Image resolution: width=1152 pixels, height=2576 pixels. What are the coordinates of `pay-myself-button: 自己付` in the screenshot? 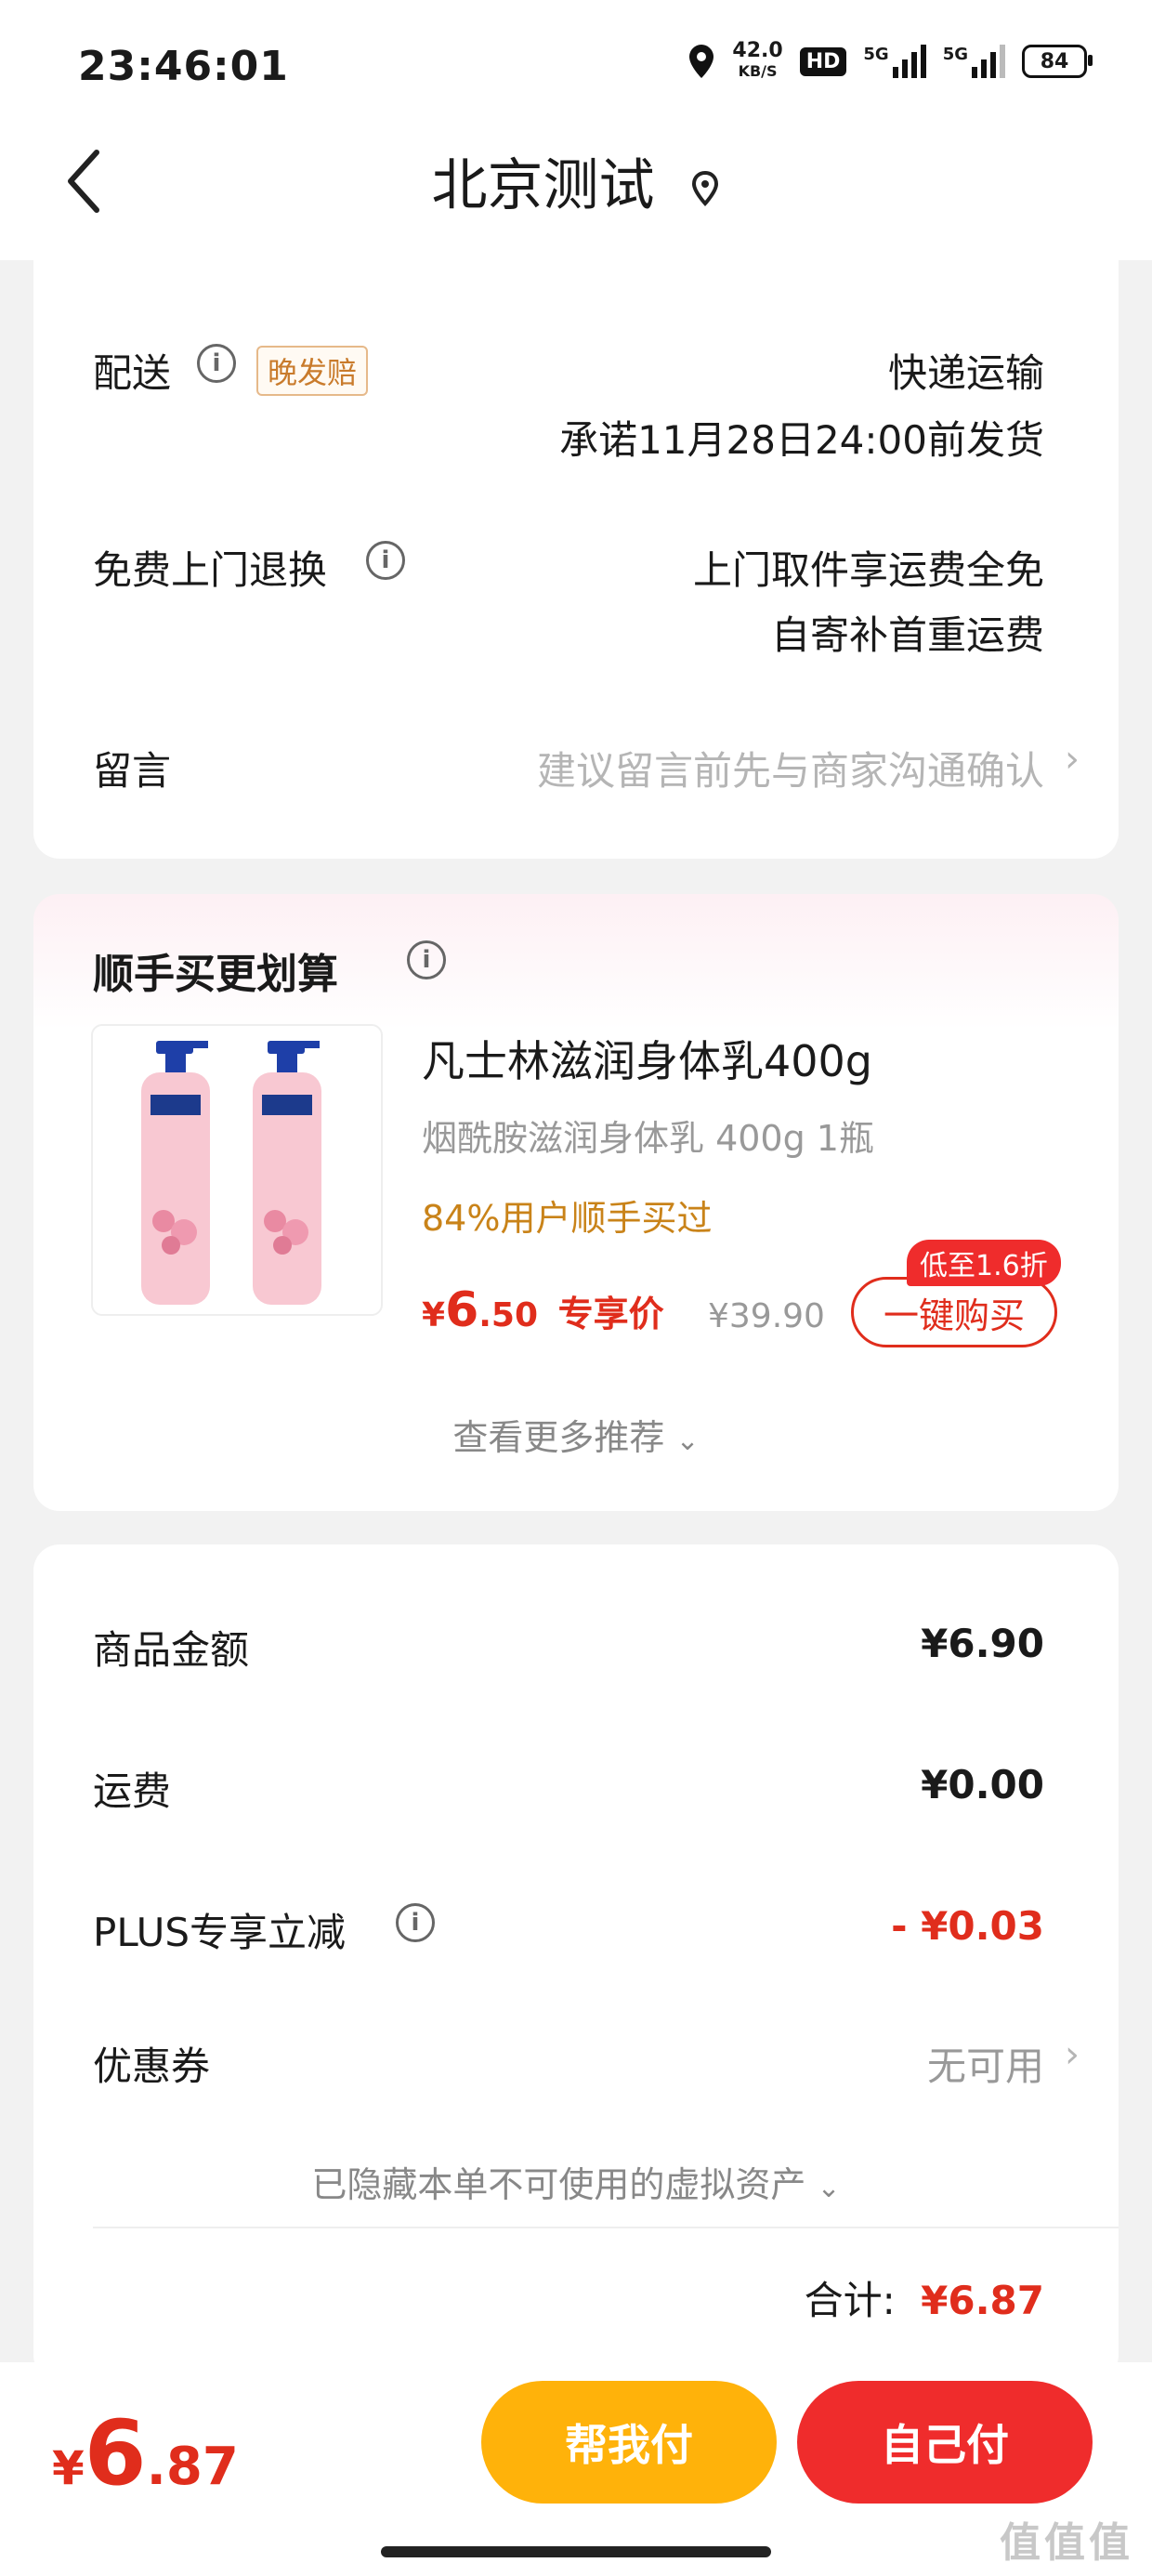 It's located at (945, 2442).